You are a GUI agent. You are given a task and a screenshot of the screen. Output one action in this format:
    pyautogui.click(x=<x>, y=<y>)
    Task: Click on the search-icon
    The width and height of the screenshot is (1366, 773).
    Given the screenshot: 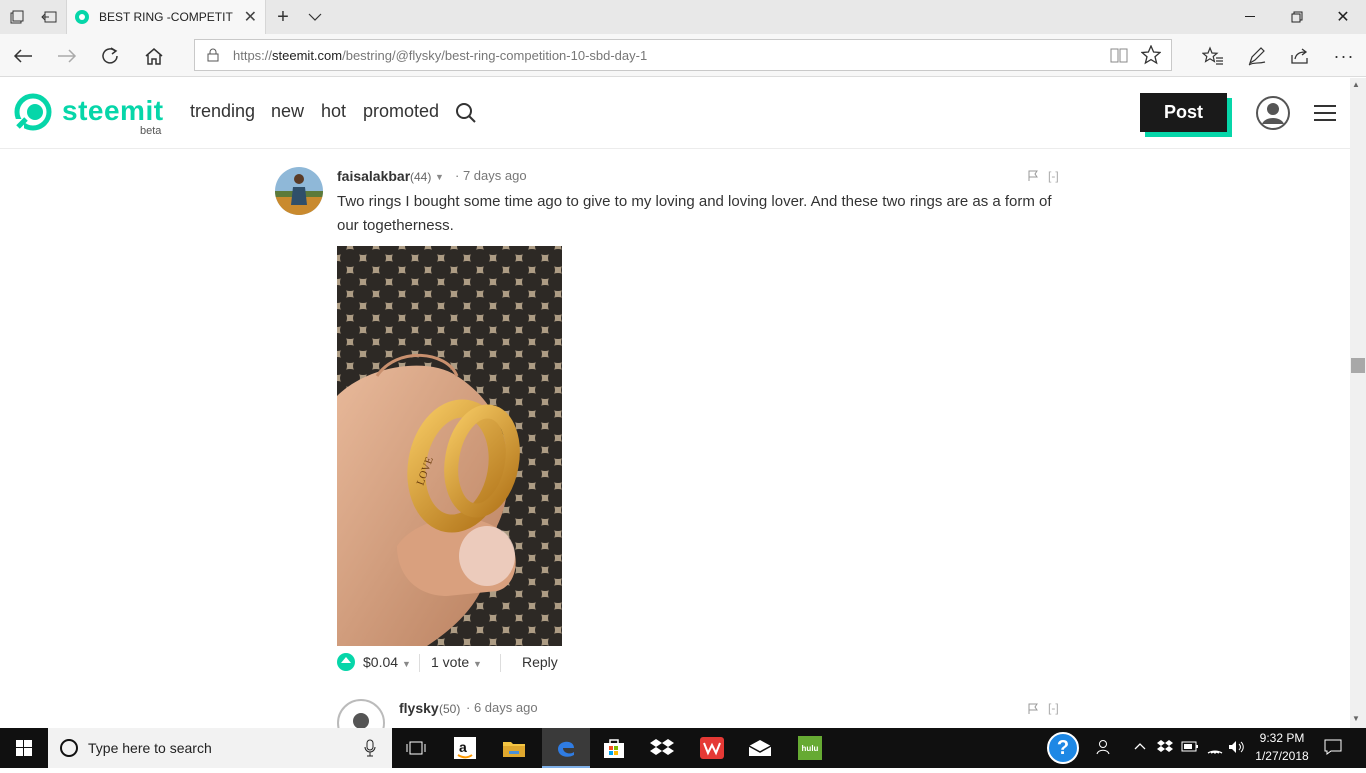 What is the action you would take?
    pyautogui.click(x=466, y=113)
    